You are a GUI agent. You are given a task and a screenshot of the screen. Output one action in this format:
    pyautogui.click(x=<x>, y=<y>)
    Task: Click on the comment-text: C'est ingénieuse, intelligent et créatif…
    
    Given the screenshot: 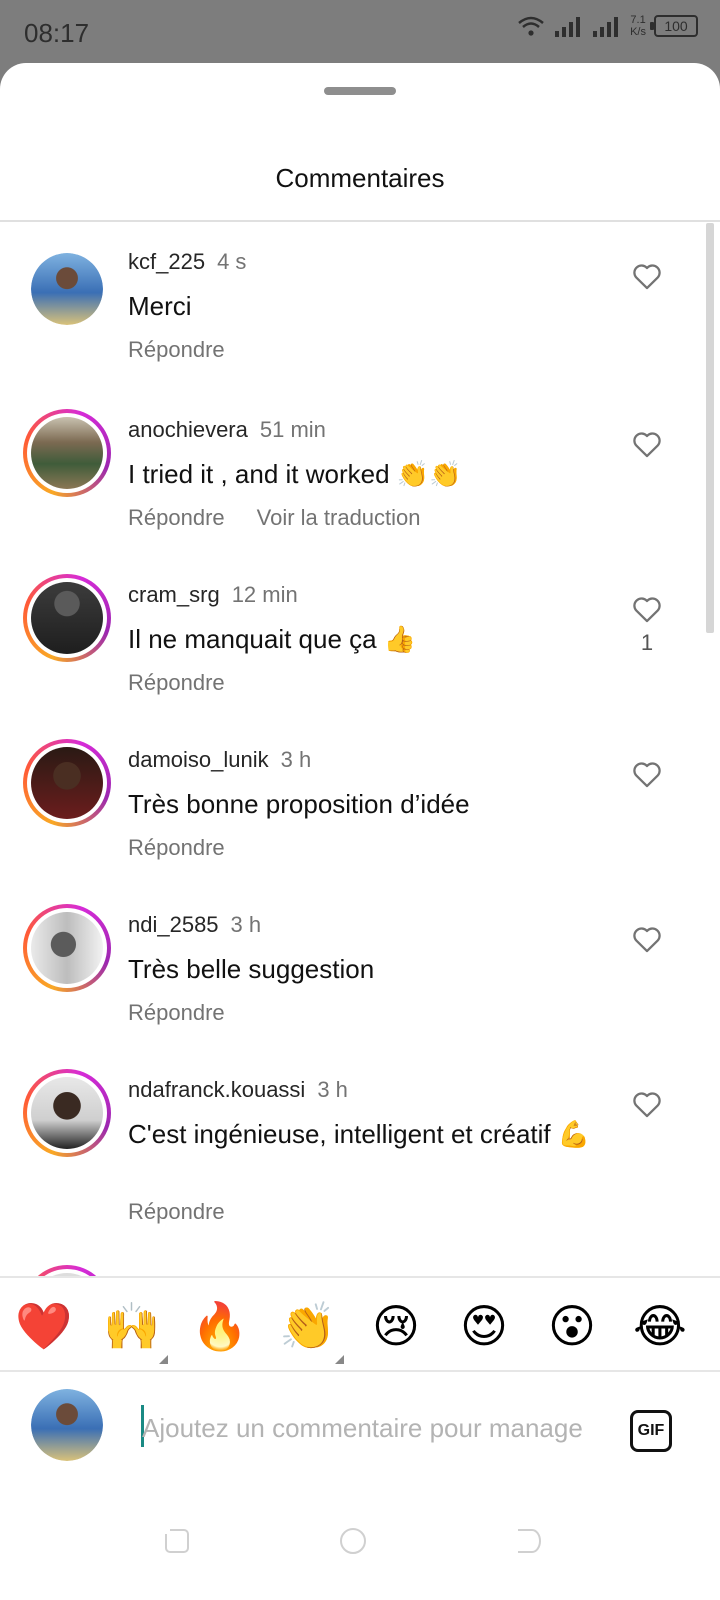 What is the action you would take?
    pyautogui.click(x=359, y=1134)
    